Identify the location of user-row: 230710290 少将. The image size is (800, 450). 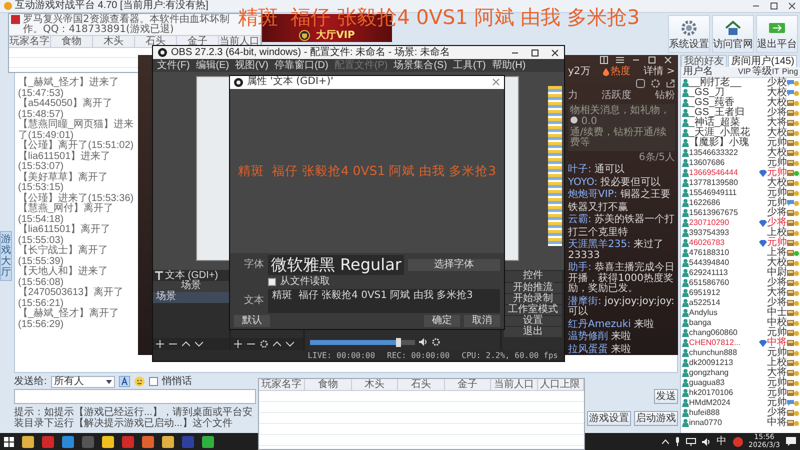
(740, 223).